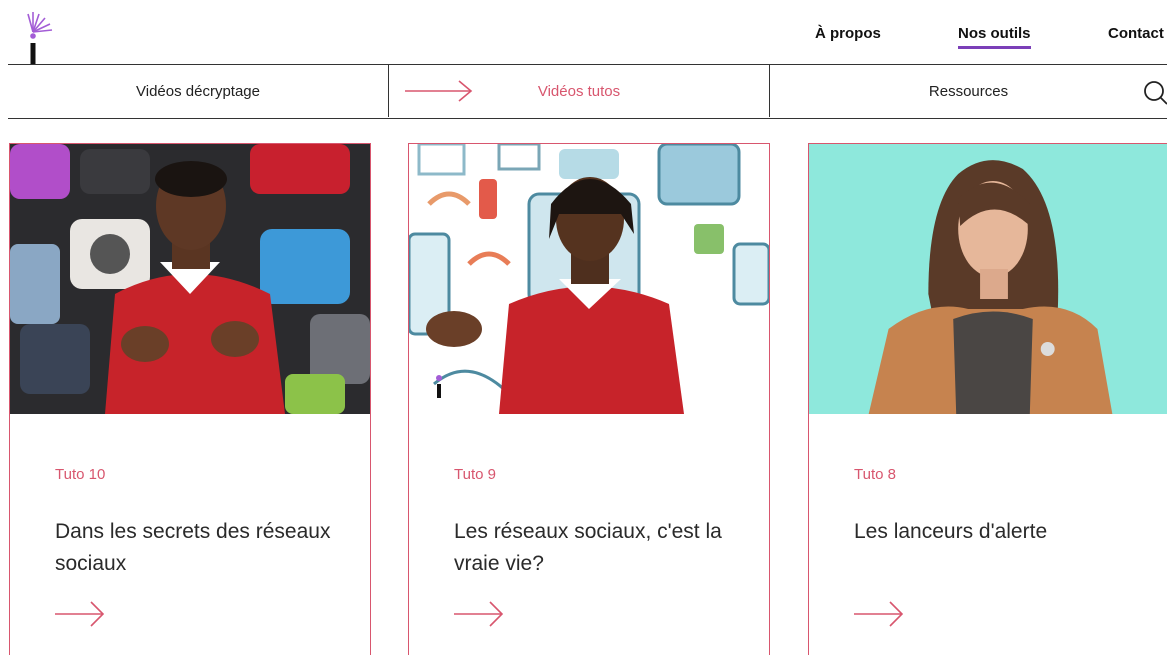  I want to click on subnav-item-ressources: Ressources, so click(968, 91).